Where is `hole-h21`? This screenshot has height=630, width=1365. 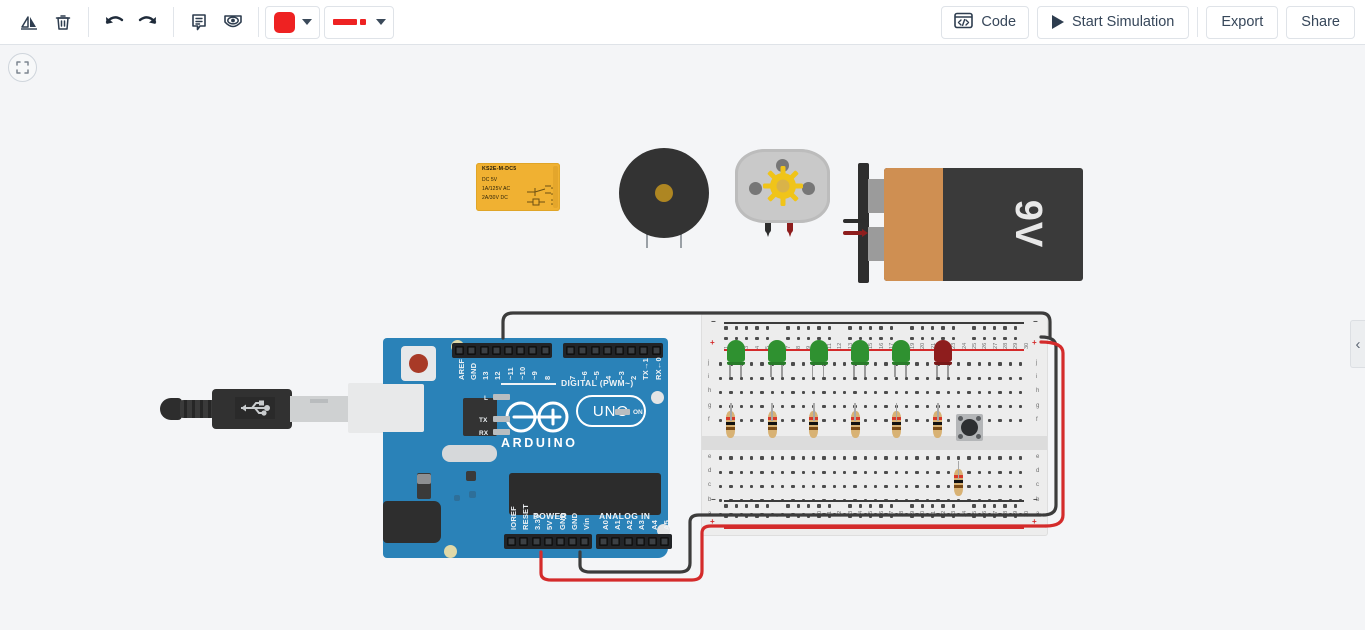 hole-h21 is located at coordinates (927, 392).